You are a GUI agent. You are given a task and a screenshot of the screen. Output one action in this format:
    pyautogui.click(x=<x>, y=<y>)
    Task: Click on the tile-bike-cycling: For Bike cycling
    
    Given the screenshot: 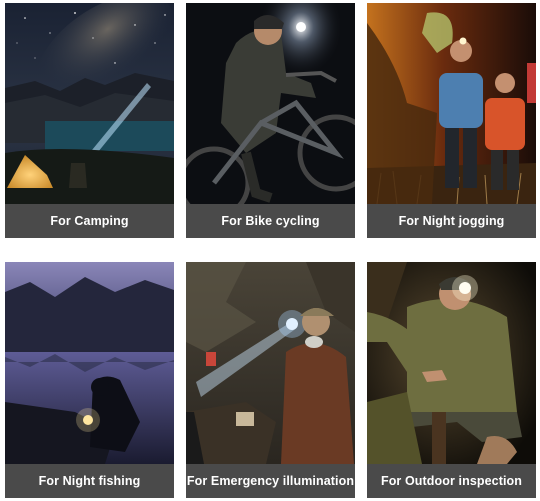 What is the action you would take?
    pyautogui.click(x=270, y=120)
    